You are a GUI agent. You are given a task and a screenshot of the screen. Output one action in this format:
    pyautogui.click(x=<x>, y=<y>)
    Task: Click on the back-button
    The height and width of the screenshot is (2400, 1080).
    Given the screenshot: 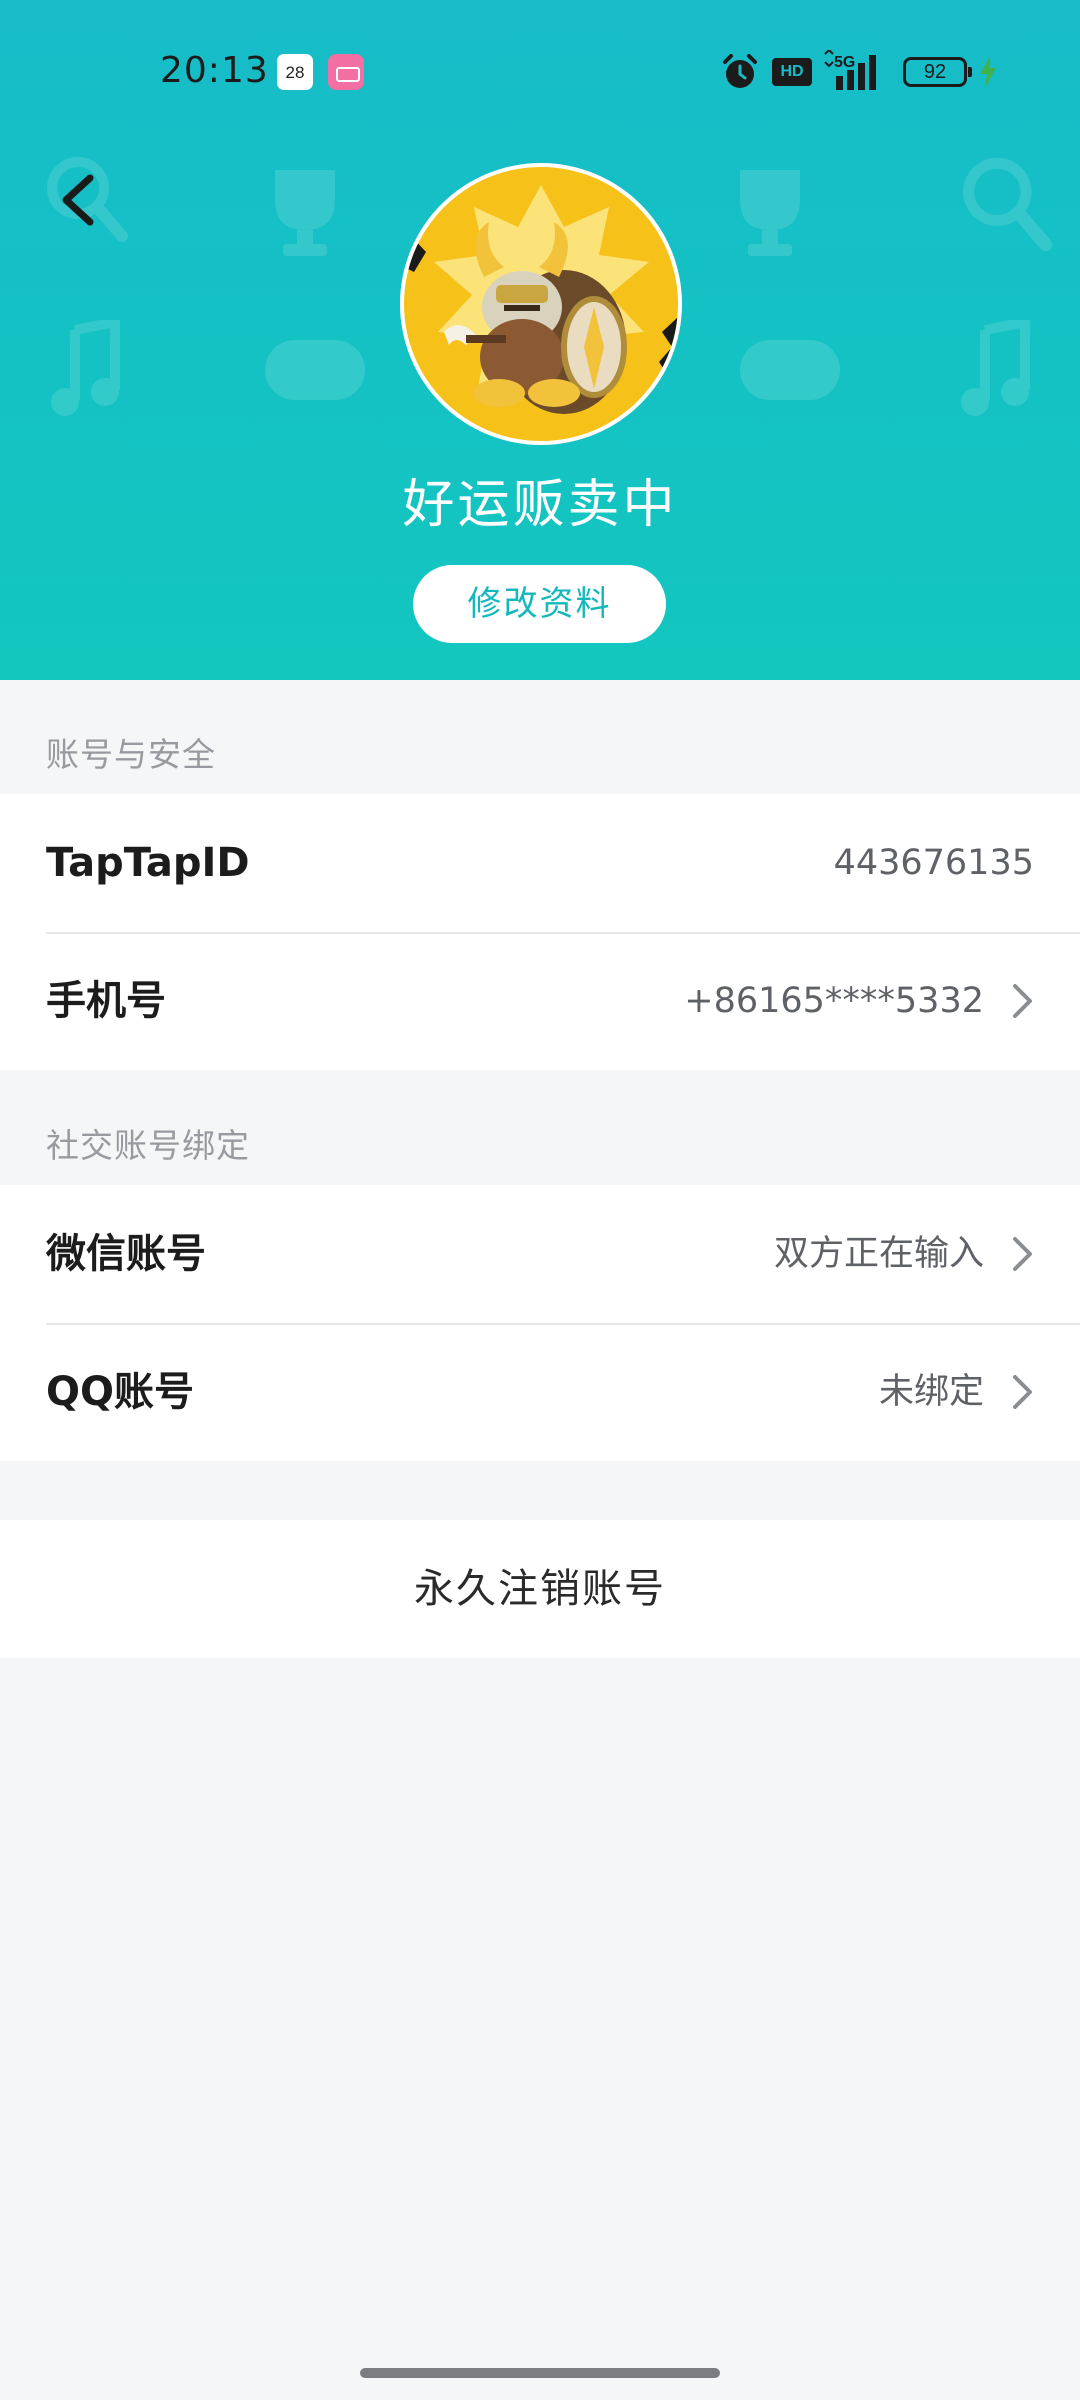 What is the action you would take?
    pyautogui.click(x=80, y=200)
    